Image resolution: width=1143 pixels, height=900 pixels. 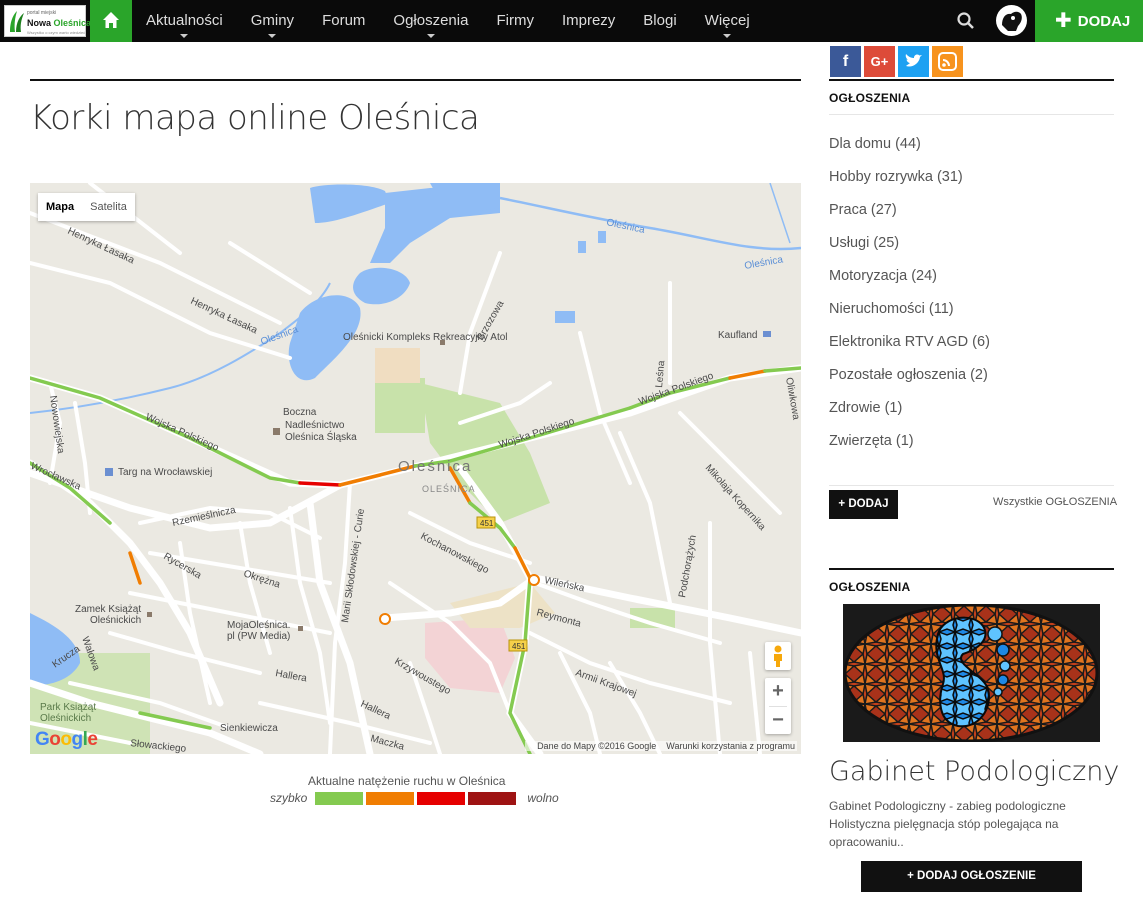 I want to click on map-label-boczna: Boczna, so click(x=300, y=412).